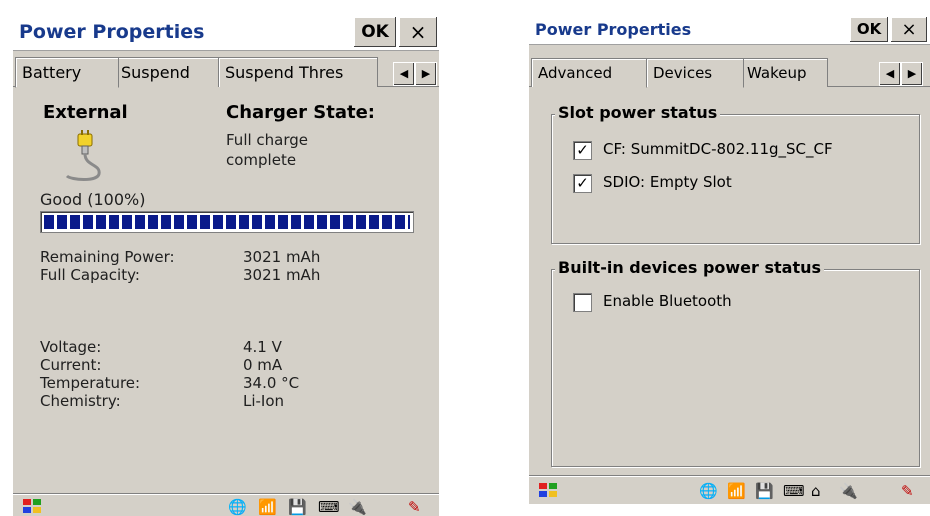  Describe the element at coordinates (695, 73) in the screenshot. I see `tab-devices: Devices` at that location.